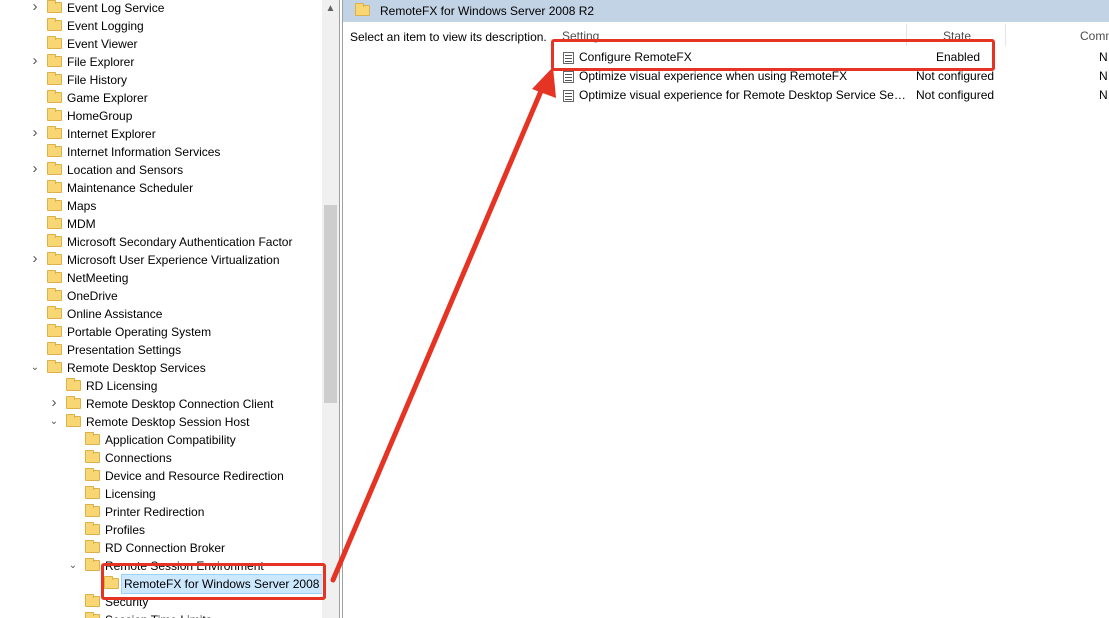  I want to click on tree-item: Event Logging, so click(161, 26).